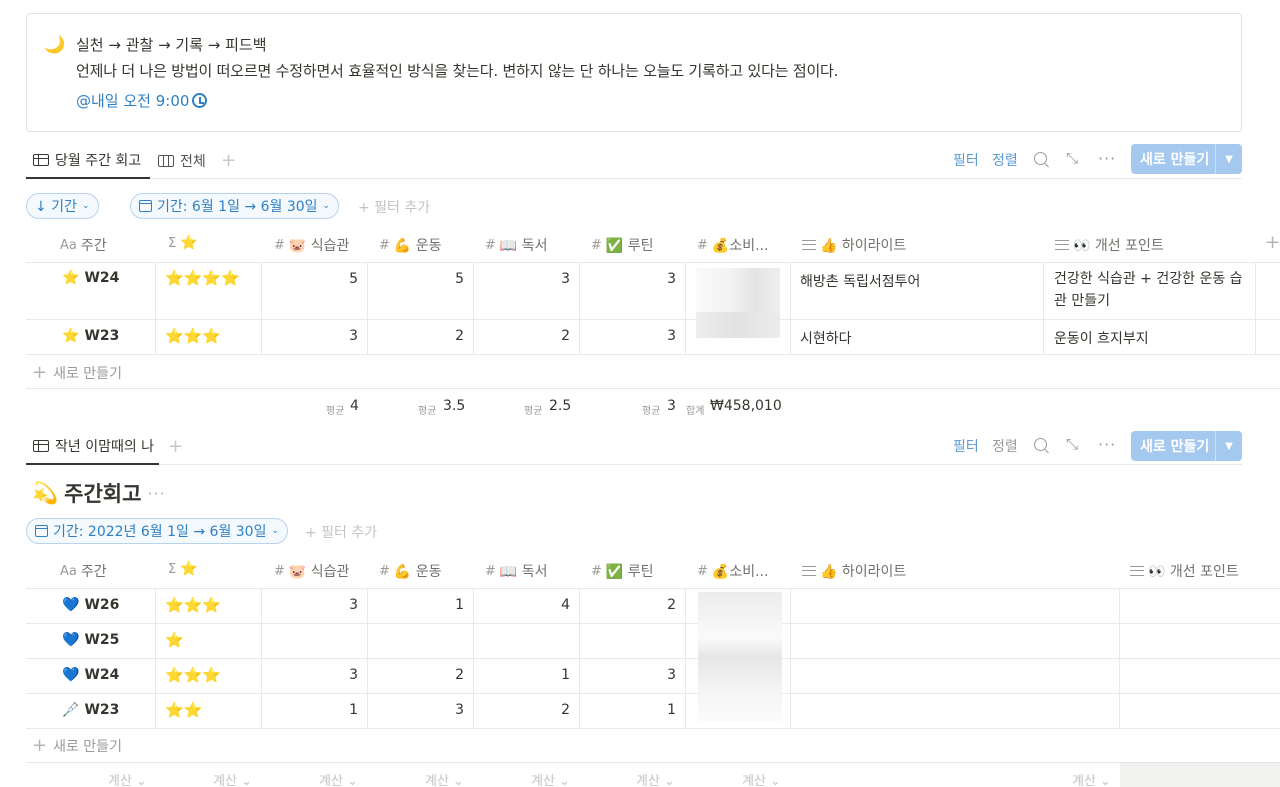 This screenshot has width=1280, height=787. Describe the element at coordinates (628, 605) in the screenshot. I see `routine-value: 2` at that location.